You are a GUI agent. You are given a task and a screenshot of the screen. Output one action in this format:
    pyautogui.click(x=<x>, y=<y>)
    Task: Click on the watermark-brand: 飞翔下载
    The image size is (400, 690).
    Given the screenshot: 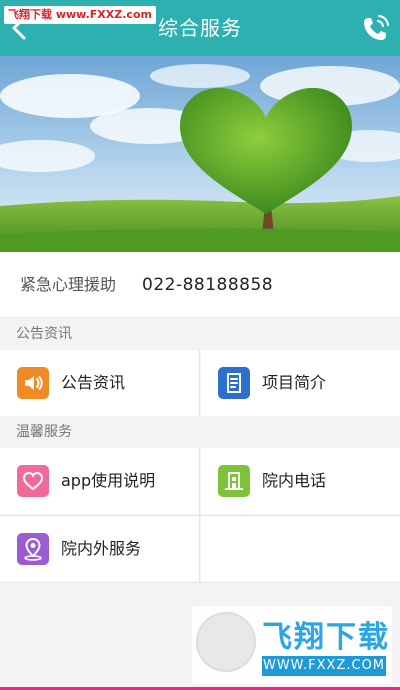 What is the action you would take?
    pyautogui.click(x=326, y=637)
    